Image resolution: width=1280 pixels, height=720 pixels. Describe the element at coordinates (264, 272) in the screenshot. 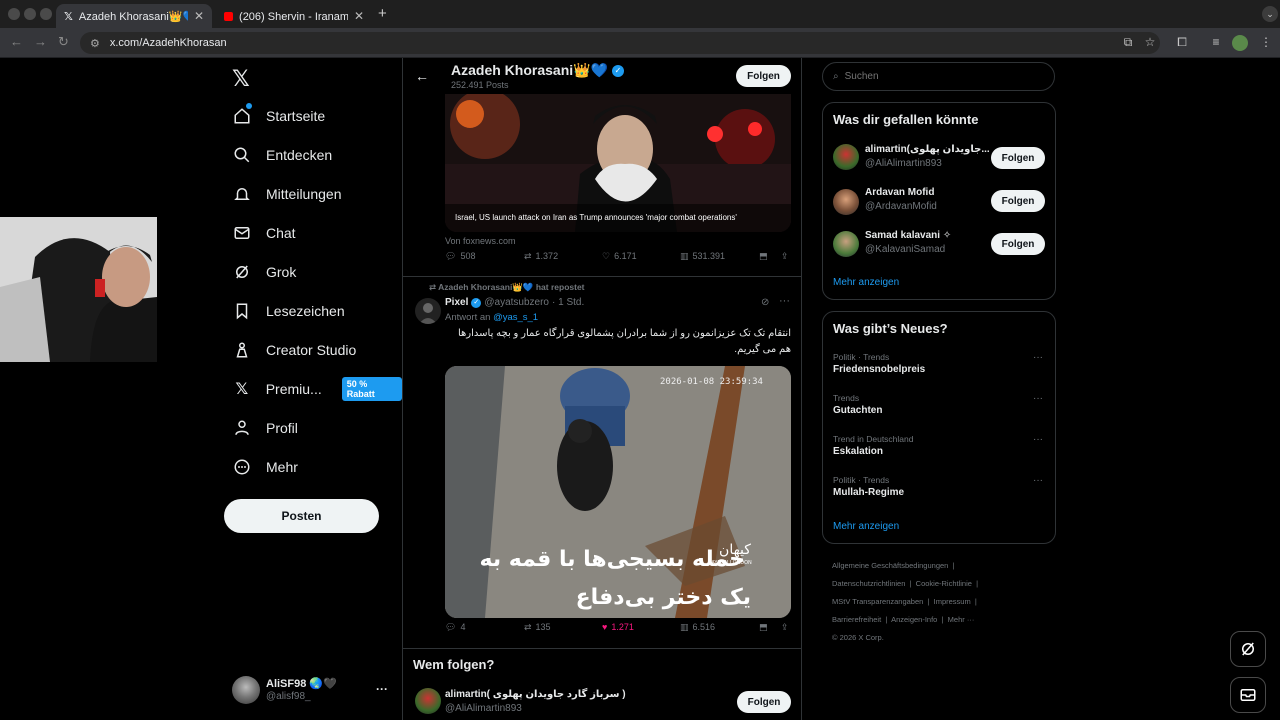

I see `nav-item-grok: Grok` at that location.